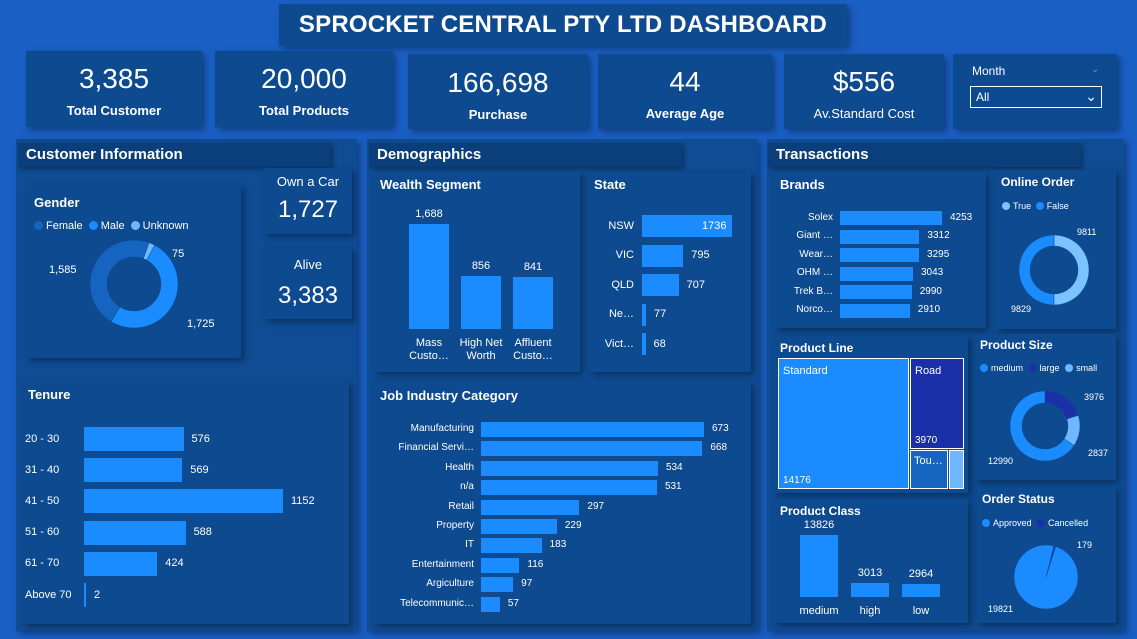 The height and width of the screenshot is (639, 1137). Describe the element at coordinates (42, 500) in the screenshot. I see `tenure-category-label: 41 - 50` at that location.